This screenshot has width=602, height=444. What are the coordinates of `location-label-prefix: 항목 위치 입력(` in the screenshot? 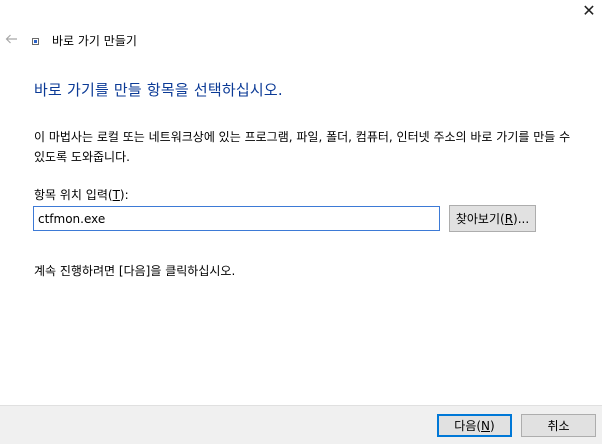 It's located at (73, 195).